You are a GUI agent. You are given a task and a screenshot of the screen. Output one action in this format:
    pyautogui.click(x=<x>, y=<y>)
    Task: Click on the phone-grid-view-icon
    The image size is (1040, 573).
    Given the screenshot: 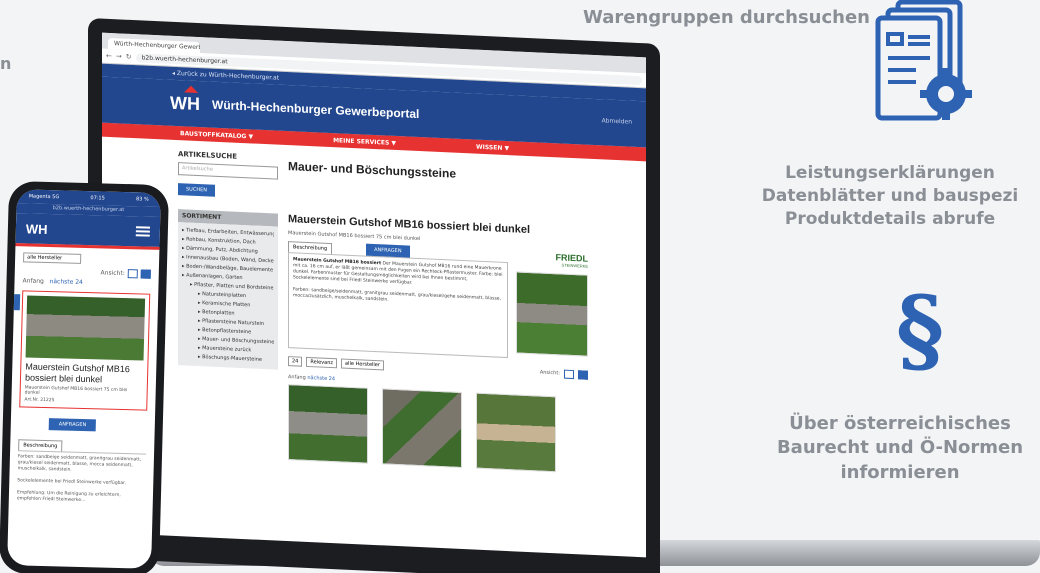 What is the action you would take?
    pyautogui.click(x=145, y=274)
    